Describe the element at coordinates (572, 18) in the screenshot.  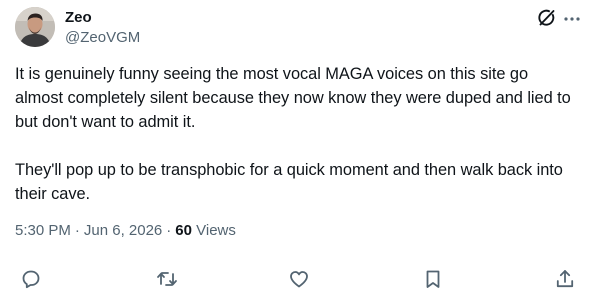
I see `more-icon` at that location.